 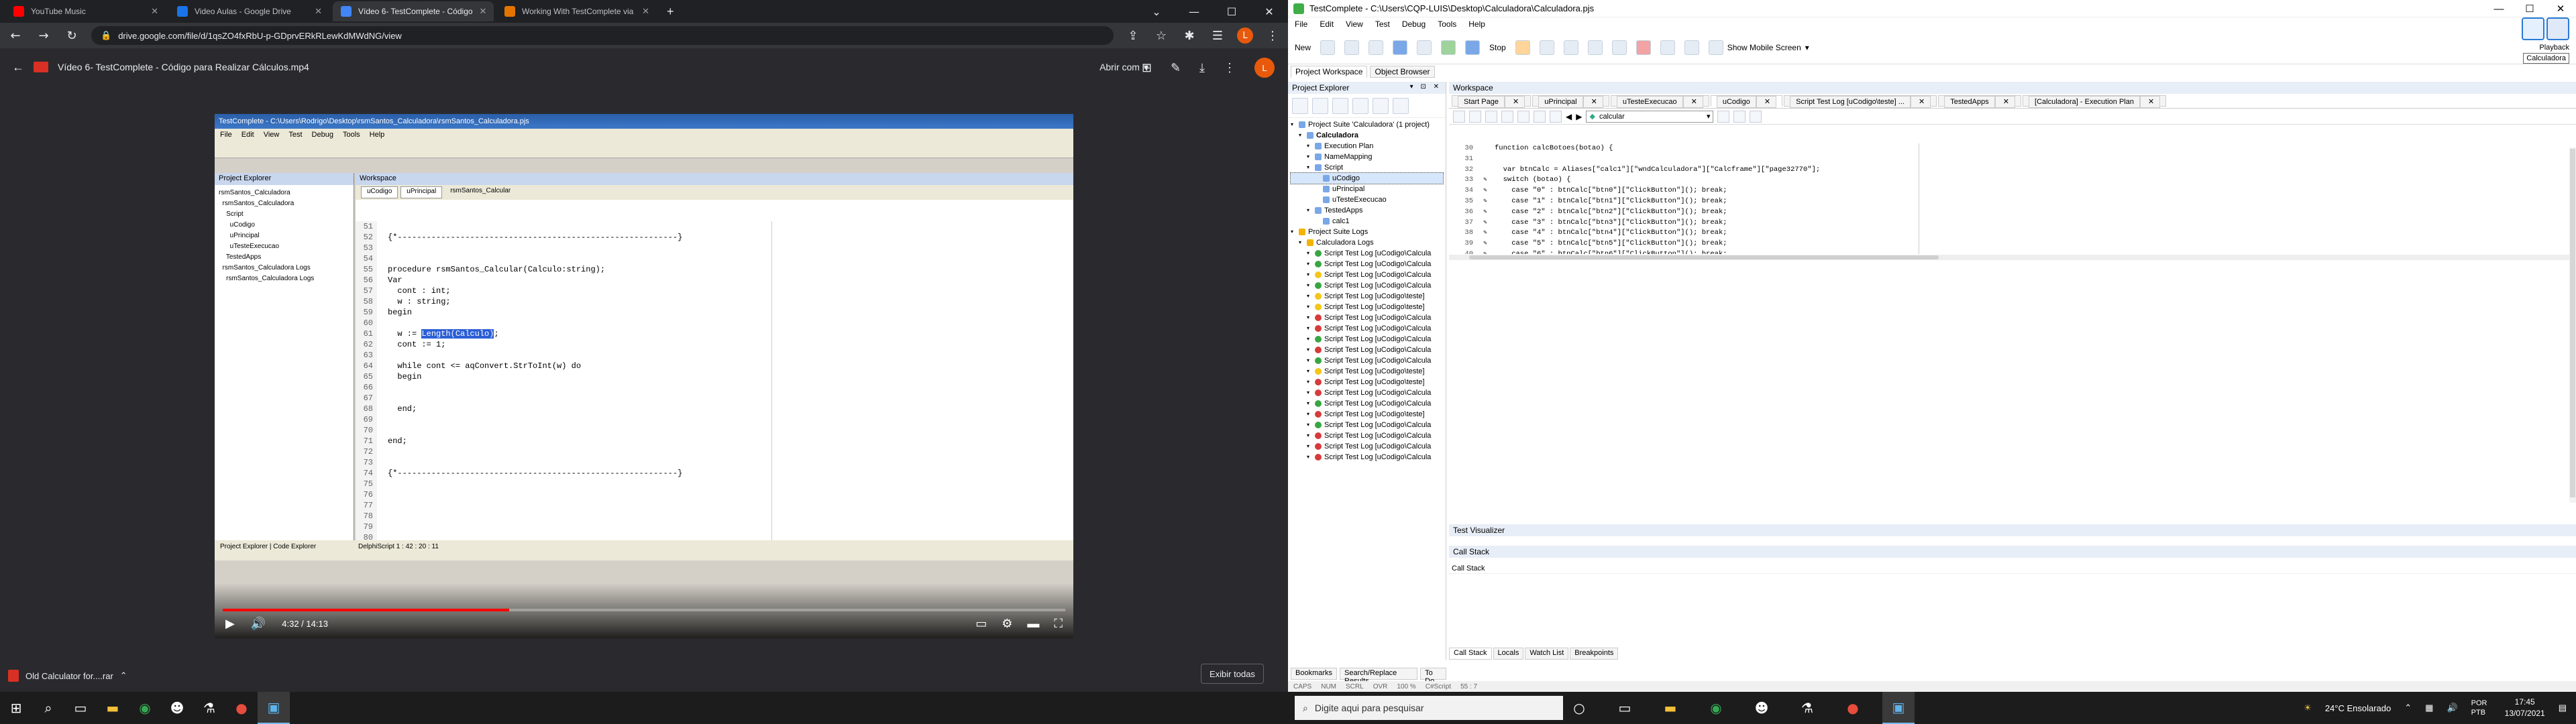 What do you see at coordinates (1232, 674) in the screenshot?
I see `show-all-downloads-button: Exibir todas` at bounding box center [1232, 674].